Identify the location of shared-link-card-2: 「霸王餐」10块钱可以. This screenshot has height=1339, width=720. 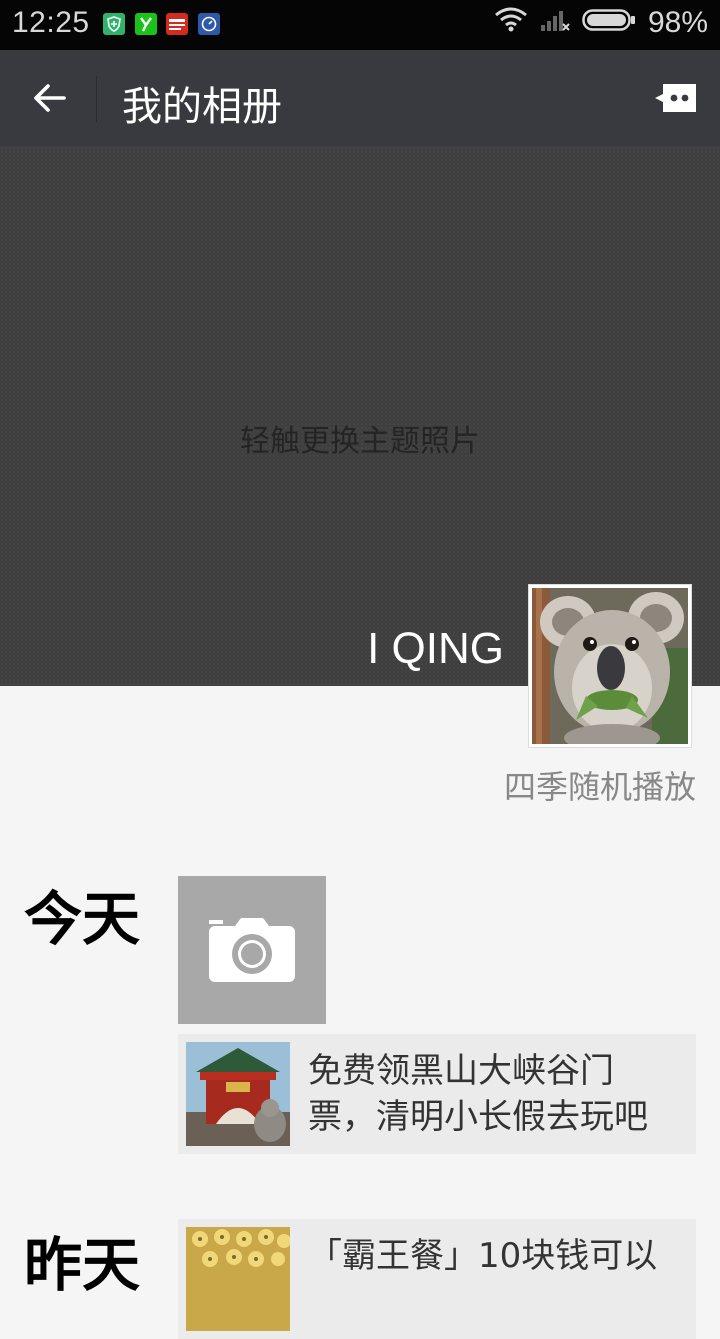
(437, 1279).